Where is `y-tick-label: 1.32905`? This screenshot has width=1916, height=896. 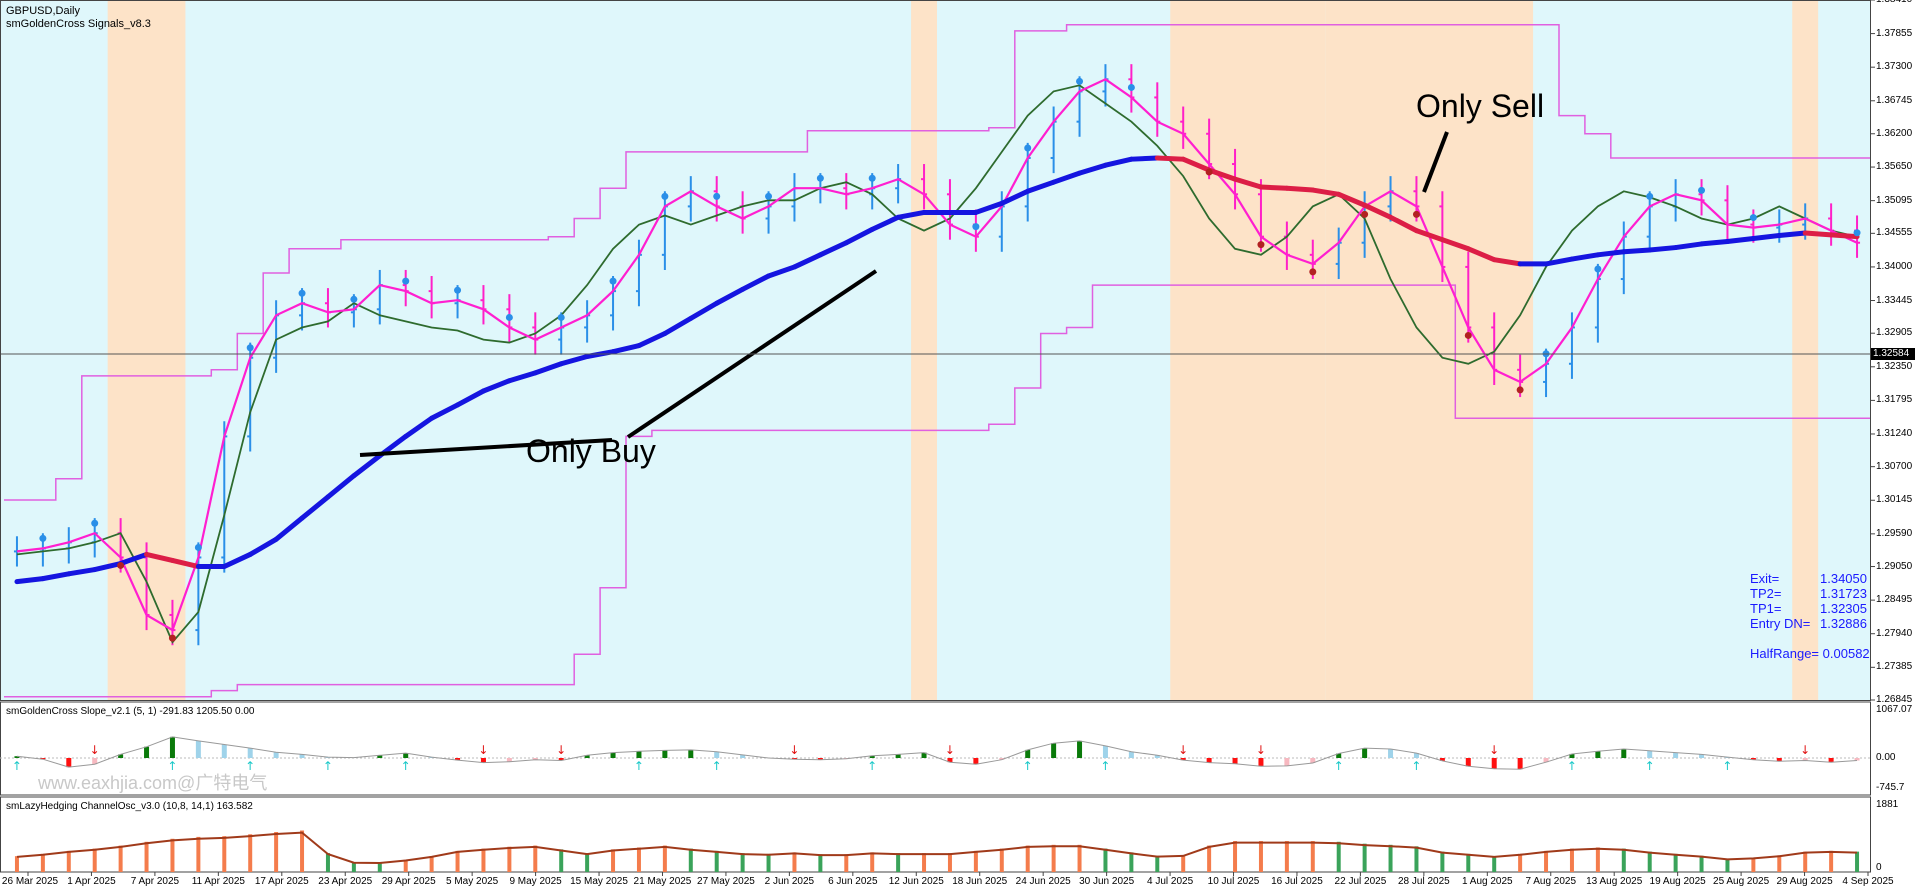 y-tick-label: 1.32905 is located at coordinates (1894, 333).